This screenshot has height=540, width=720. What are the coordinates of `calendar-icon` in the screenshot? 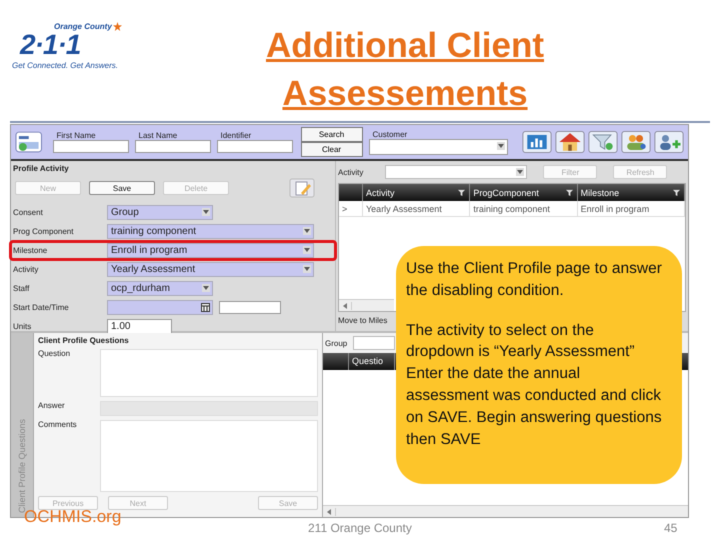 It's located at (205, 307).